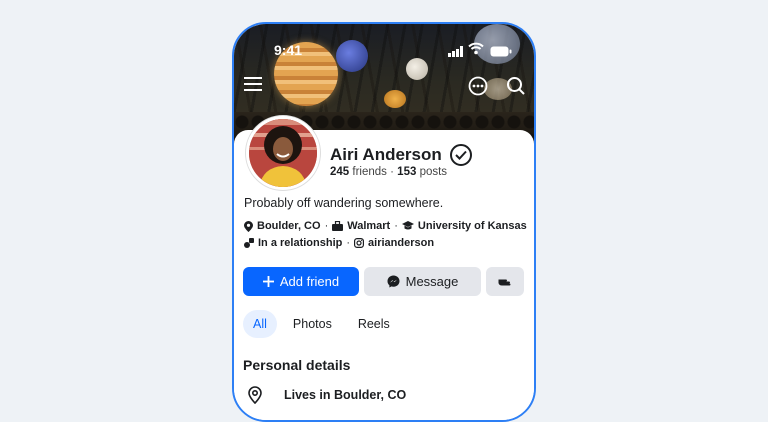  I want to click on add-friend-label: Add friend, so click(309, 281).